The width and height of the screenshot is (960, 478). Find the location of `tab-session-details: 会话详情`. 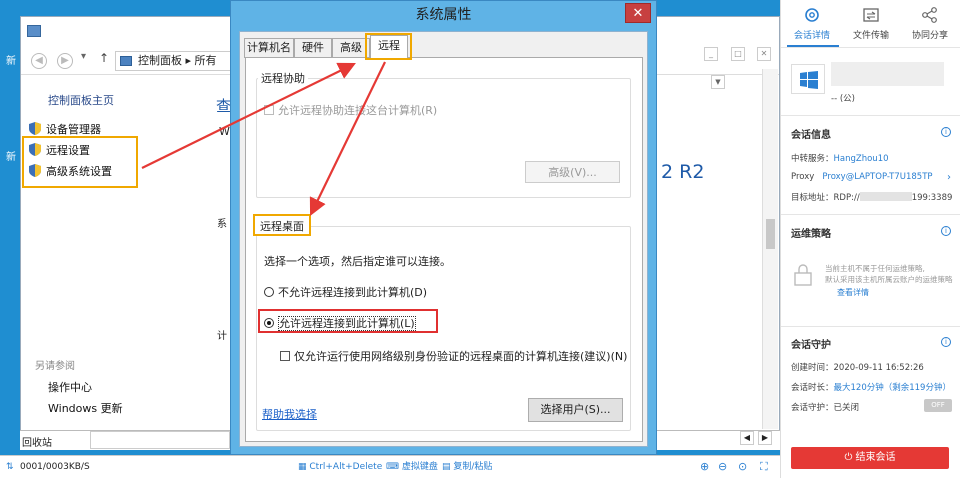

tab-session-details: 会话详情 is located at coordinates (812, 23).